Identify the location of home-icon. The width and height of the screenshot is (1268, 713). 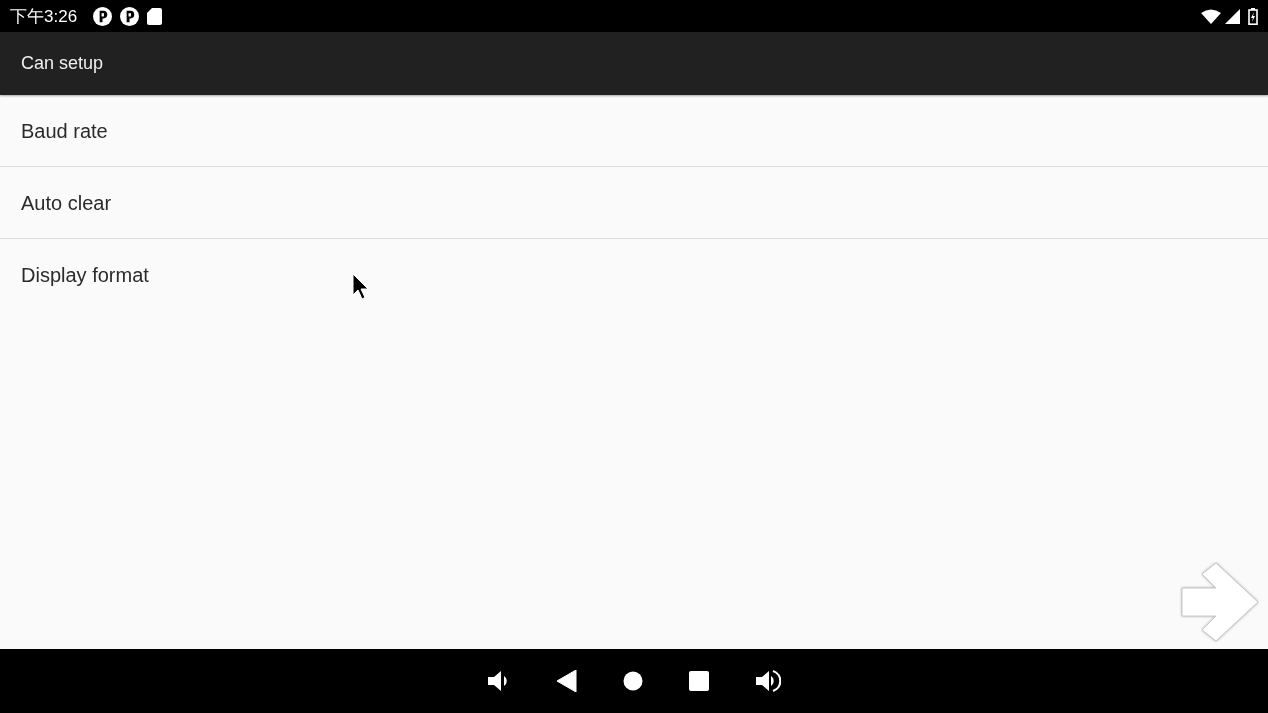
(633, 681).